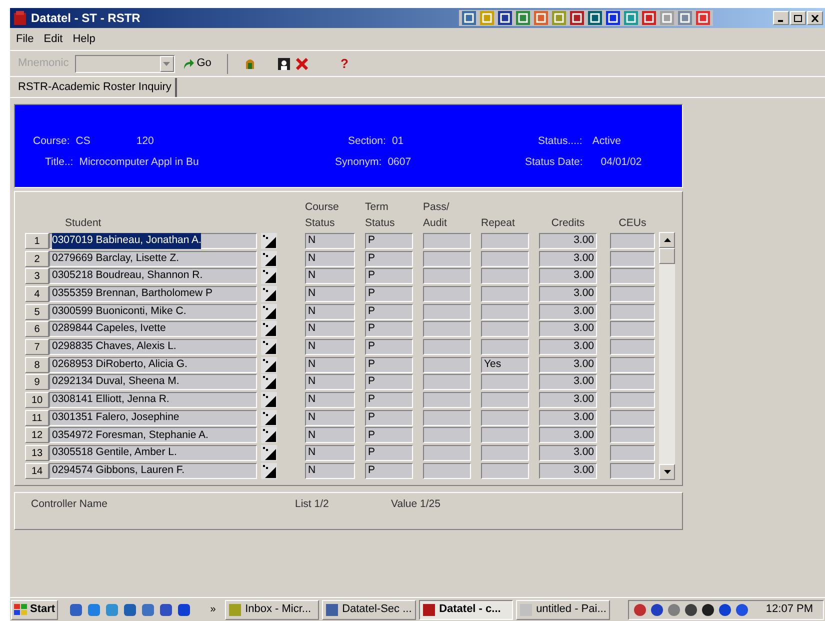 This screenshot has height=621, width=825. Describe the element at coordinates (153, 312) in the screenshot. I see `student-field: 0300599 Buoniconti, Mike C.` at that location.